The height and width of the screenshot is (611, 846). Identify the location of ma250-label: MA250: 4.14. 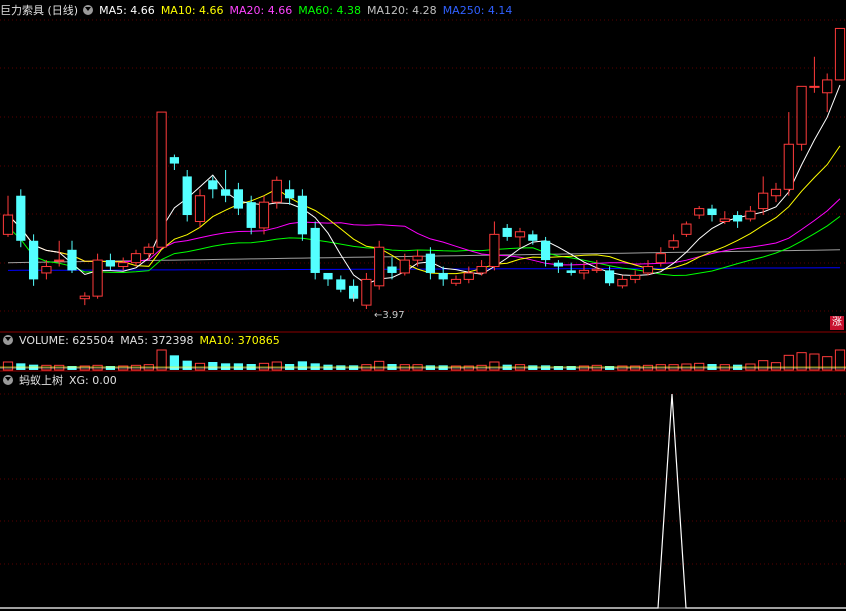
(477, 10).